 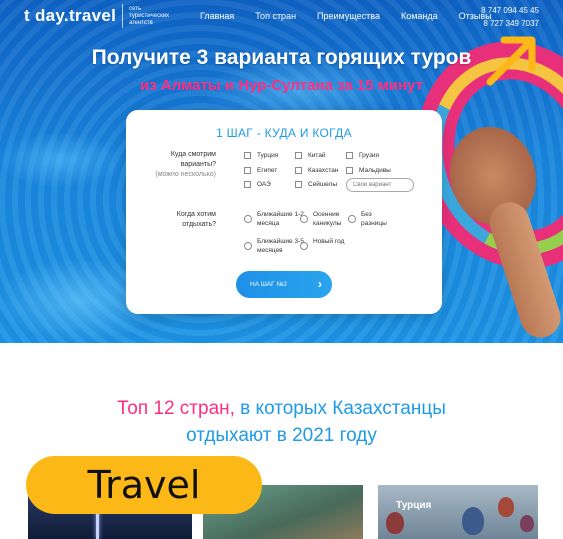 What do you see at coordinates (419, 16) in the screenshot?
I see `nav-team: Команда` at bounding box center [419, 16].